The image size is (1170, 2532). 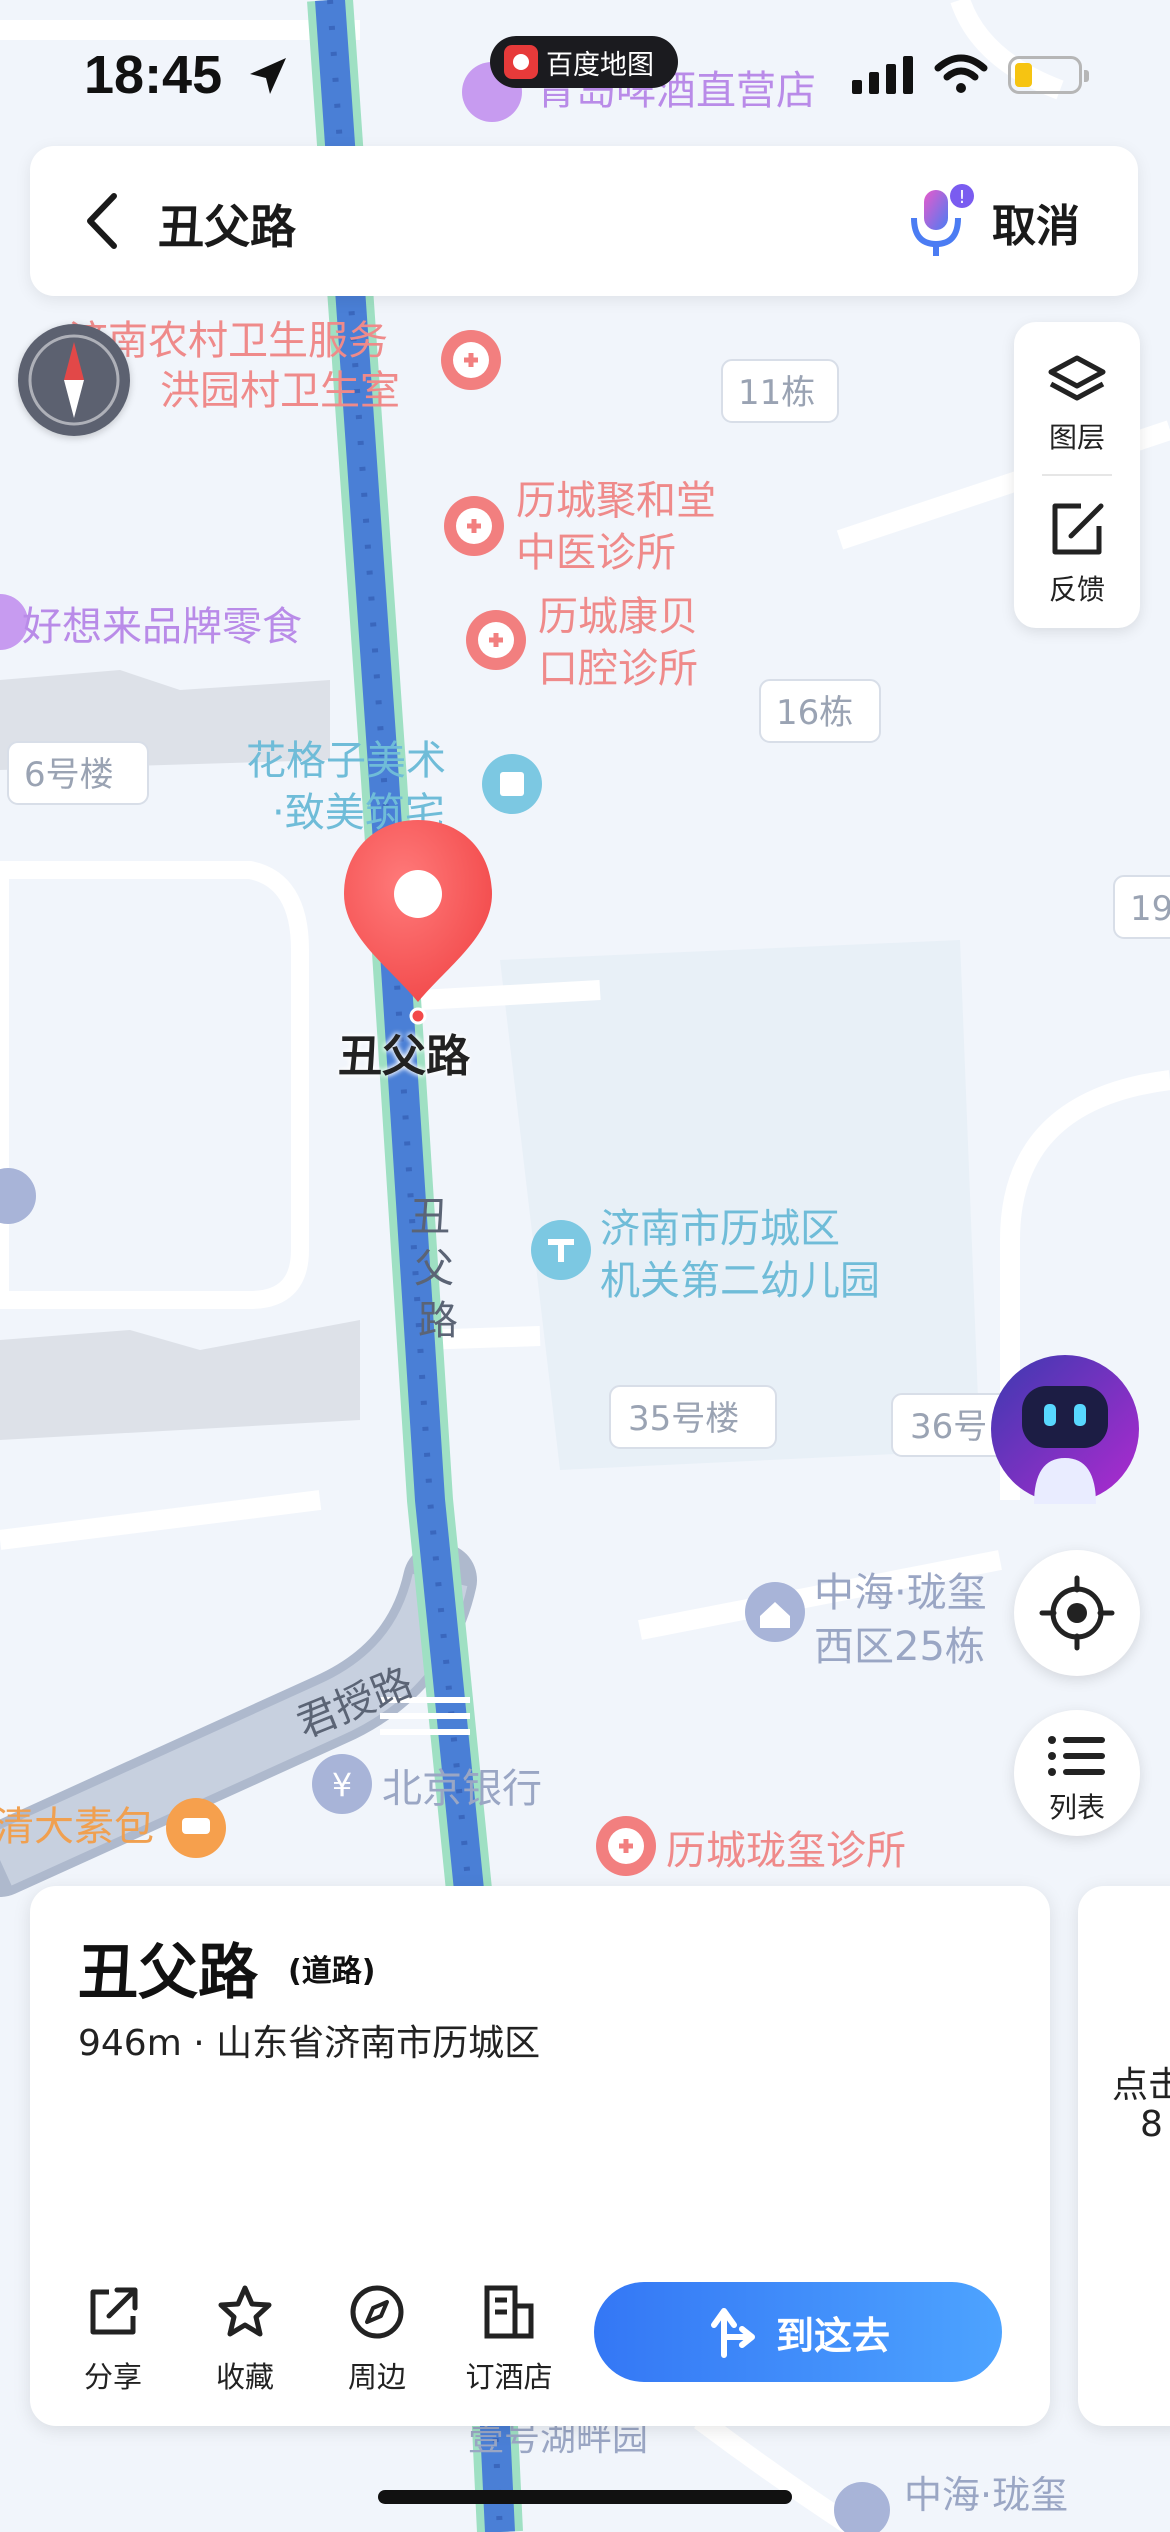 I want to click on feedback-edit-icon, so click(x=1078, y=529).